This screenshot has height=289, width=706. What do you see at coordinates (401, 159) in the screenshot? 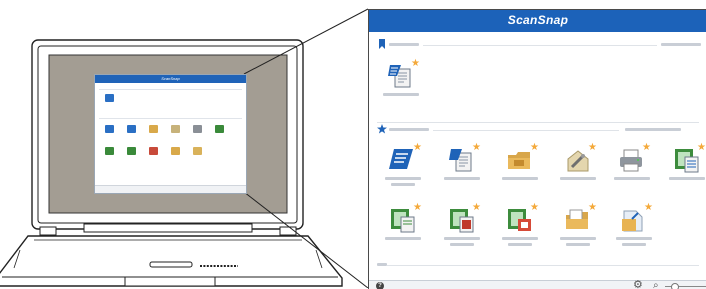
I see `scansnap-home-icon` at bounding box center [401, 159].